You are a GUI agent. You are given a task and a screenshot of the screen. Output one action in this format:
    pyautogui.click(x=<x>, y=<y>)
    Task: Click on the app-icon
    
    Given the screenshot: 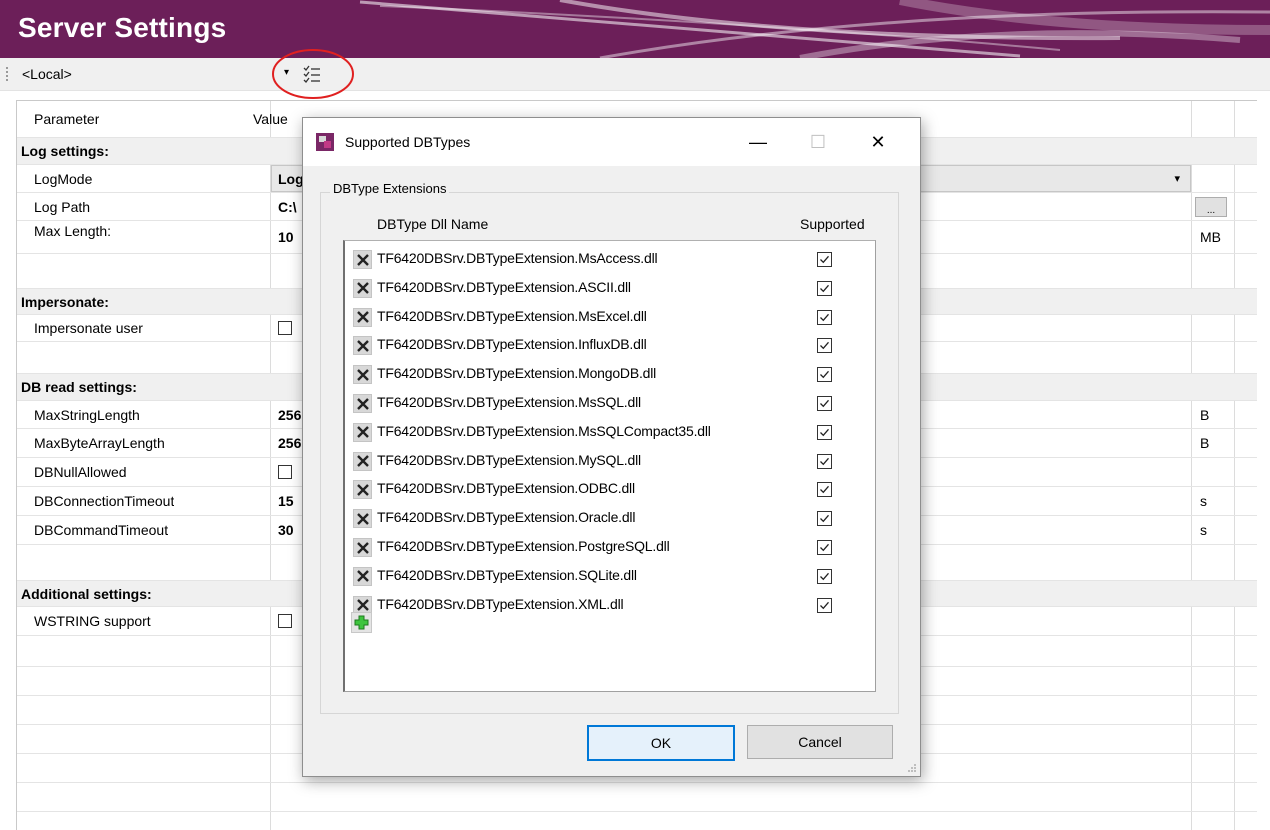 What is the action you would take?
    pyautogui.click(x=325, y=143)
    